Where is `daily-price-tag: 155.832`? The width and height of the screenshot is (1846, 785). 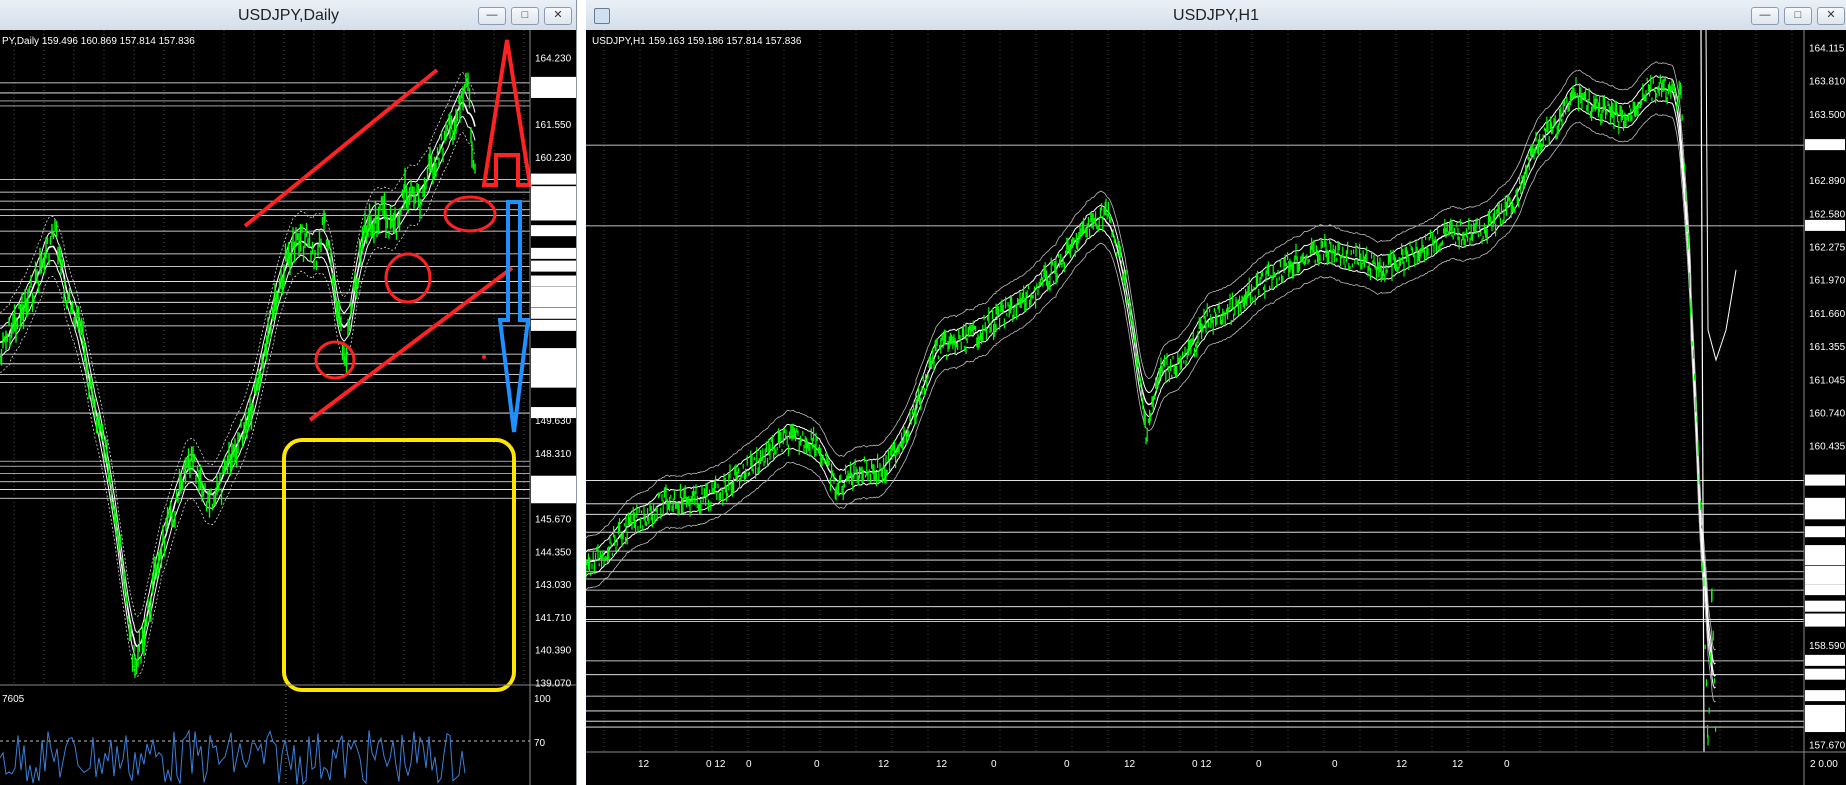 daily-price-tag: 155.832 is located at coordinates (551, 267).